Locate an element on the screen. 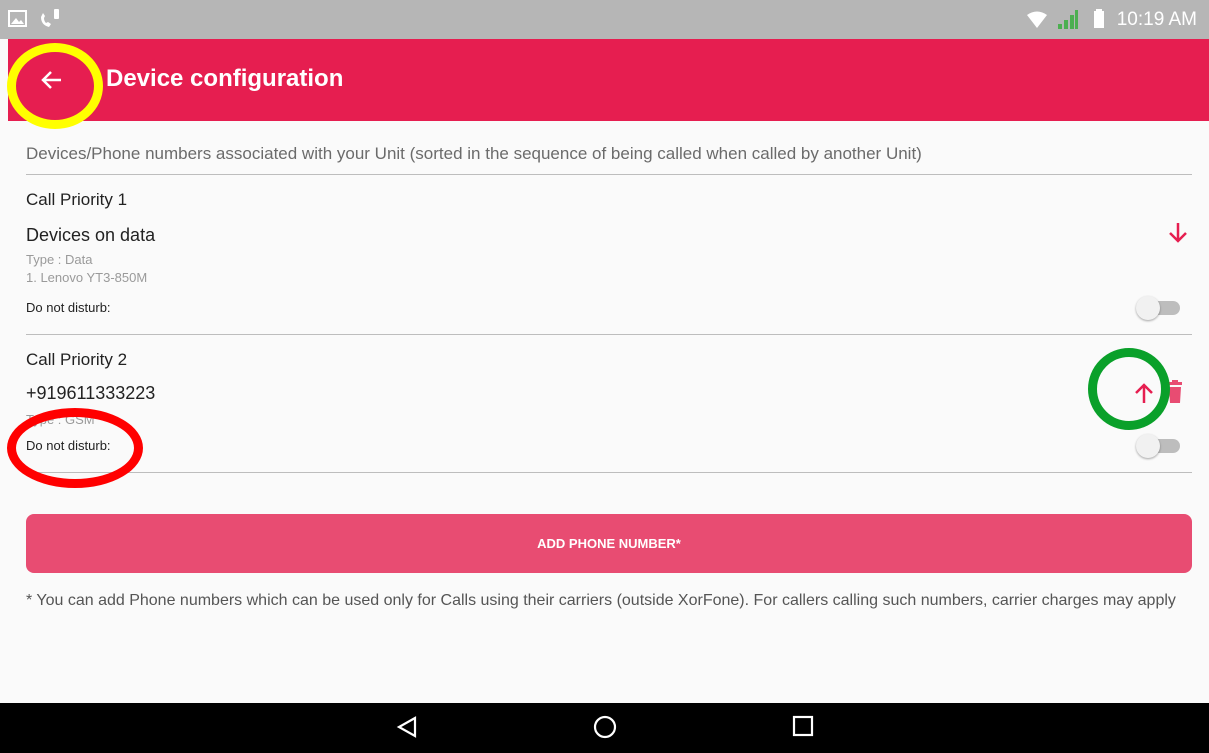  device-name: +919611333223 is located at coordinates (91, 393).